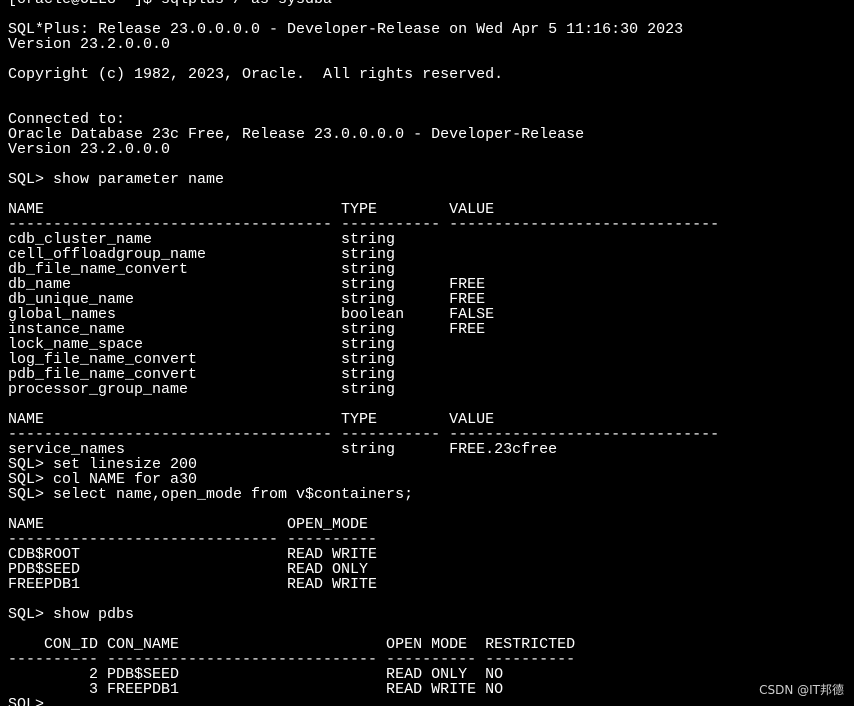  Describe the element at coordinates (26, 701) in the screenshot. I see `terminal-line: SQL>` at that location.